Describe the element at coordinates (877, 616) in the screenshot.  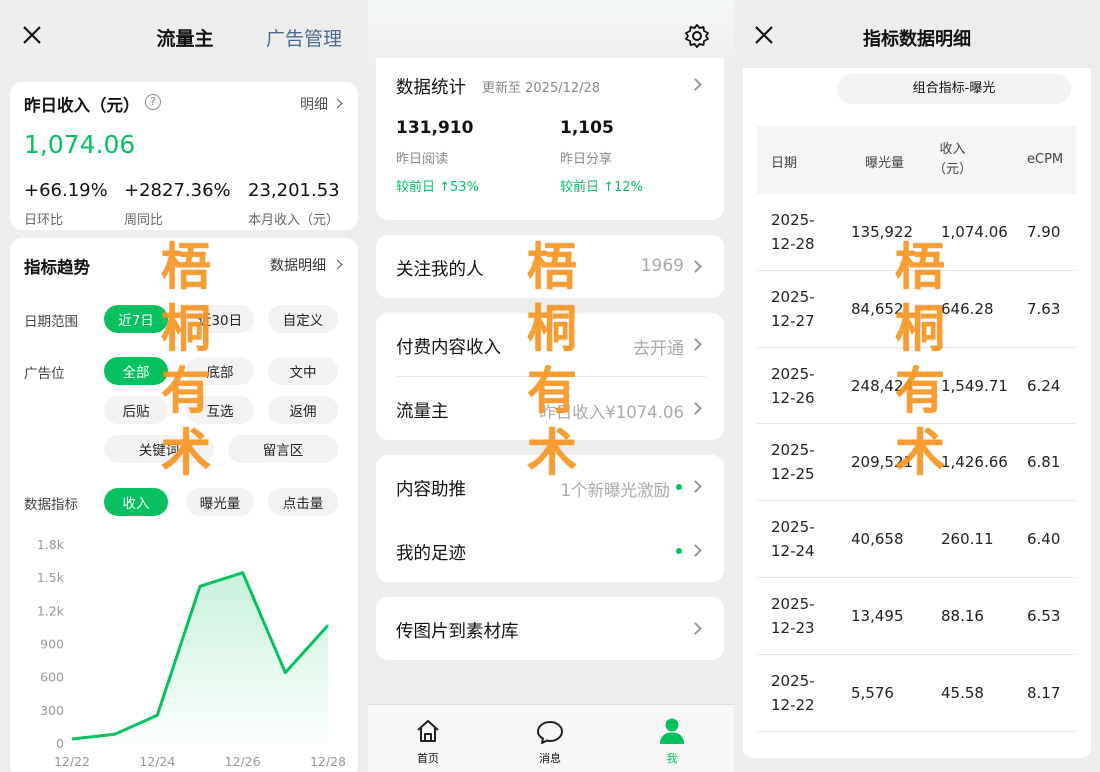
I see `value-cell: 13,495` at that location.